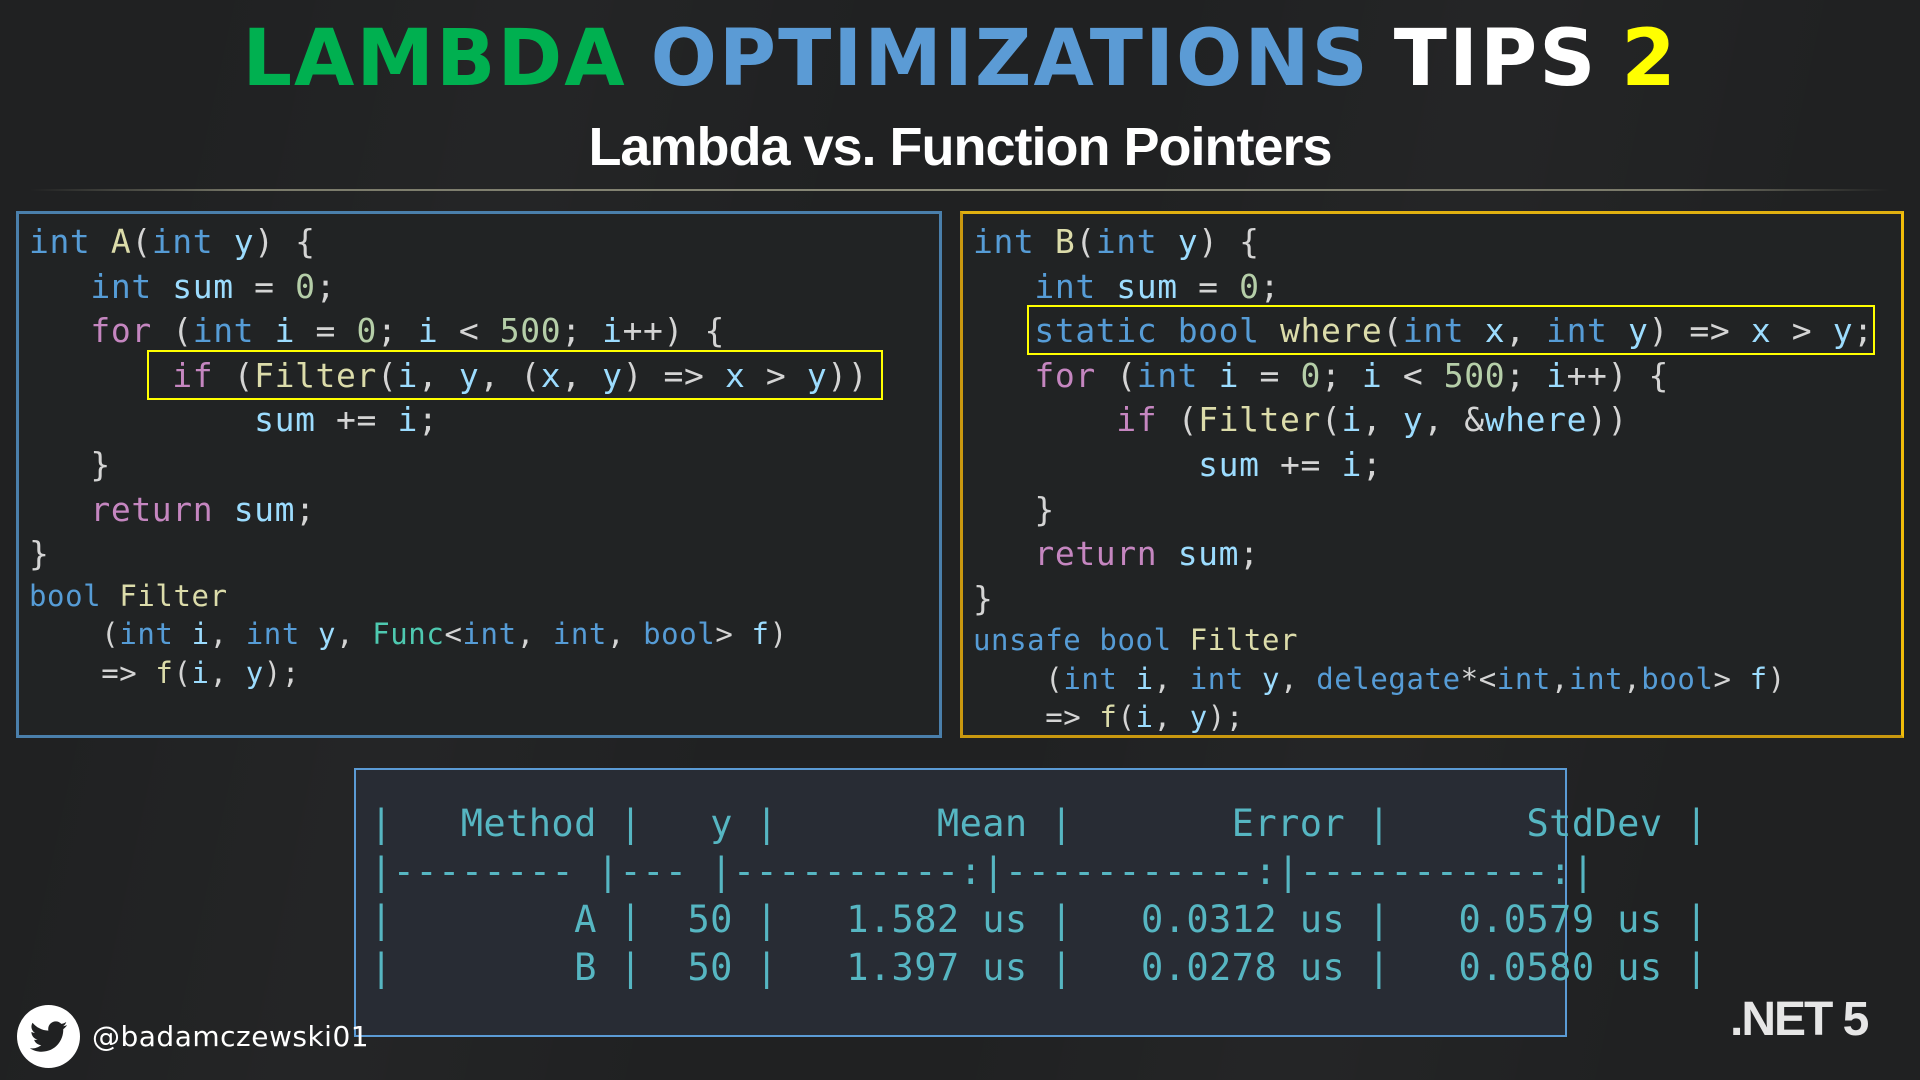 This screenshot has width=1920, height=1080. Describe the element at coordinates (231, 1036) in the screenshot. I see `twitter-handle: @badamczewski01` at that location.